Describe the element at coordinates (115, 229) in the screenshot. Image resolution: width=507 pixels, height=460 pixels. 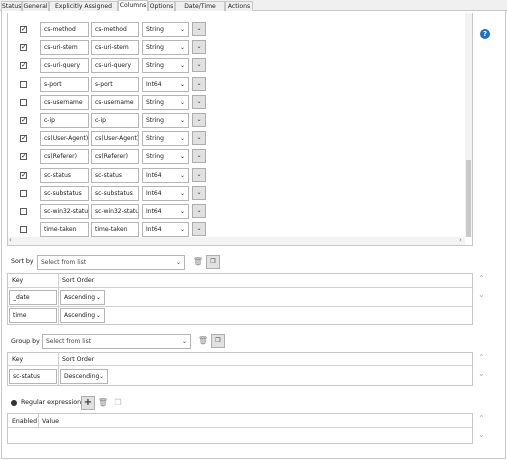
I see `column-name-input: time-taken` at that location.